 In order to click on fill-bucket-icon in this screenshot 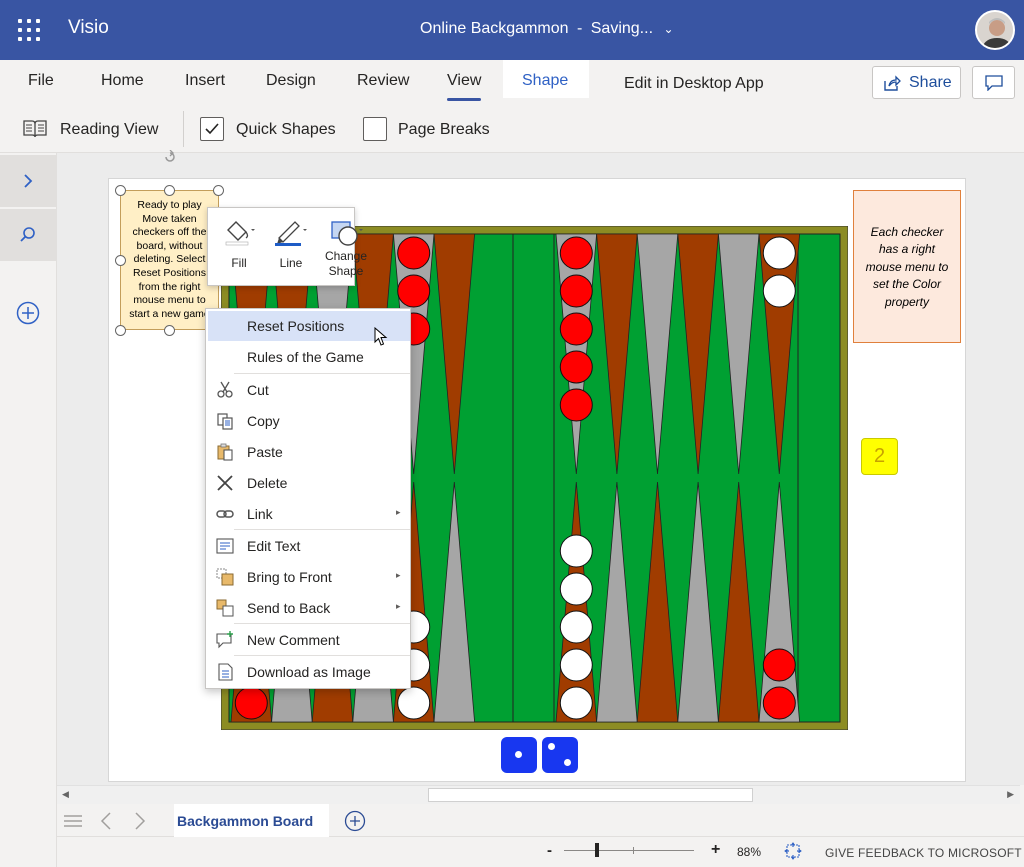, I will do `click(240, 233)`.